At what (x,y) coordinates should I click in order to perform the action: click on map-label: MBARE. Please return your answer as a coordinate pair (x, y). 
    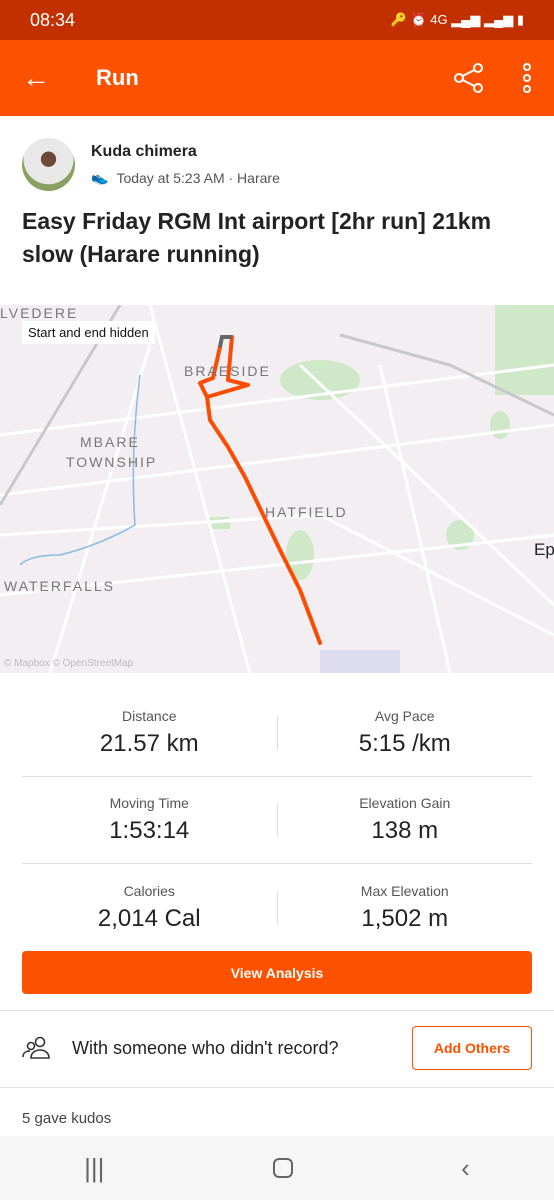
    Looking at the image, I should click on (110, 442).